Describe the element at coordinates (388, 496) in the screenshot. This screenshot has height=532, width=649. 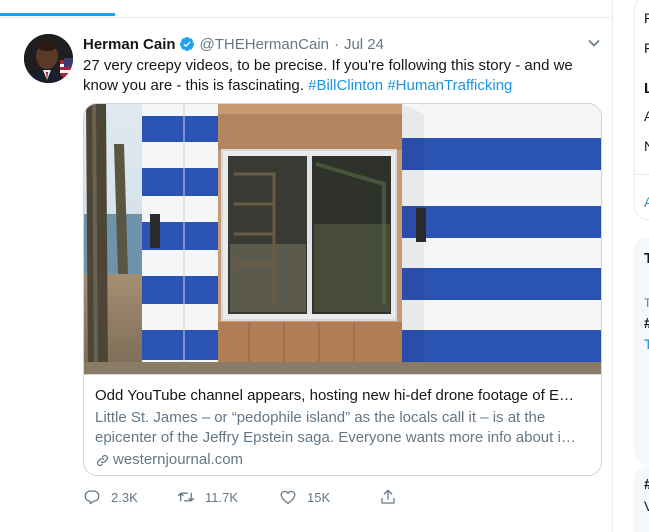
I see `share-icon` at that location.